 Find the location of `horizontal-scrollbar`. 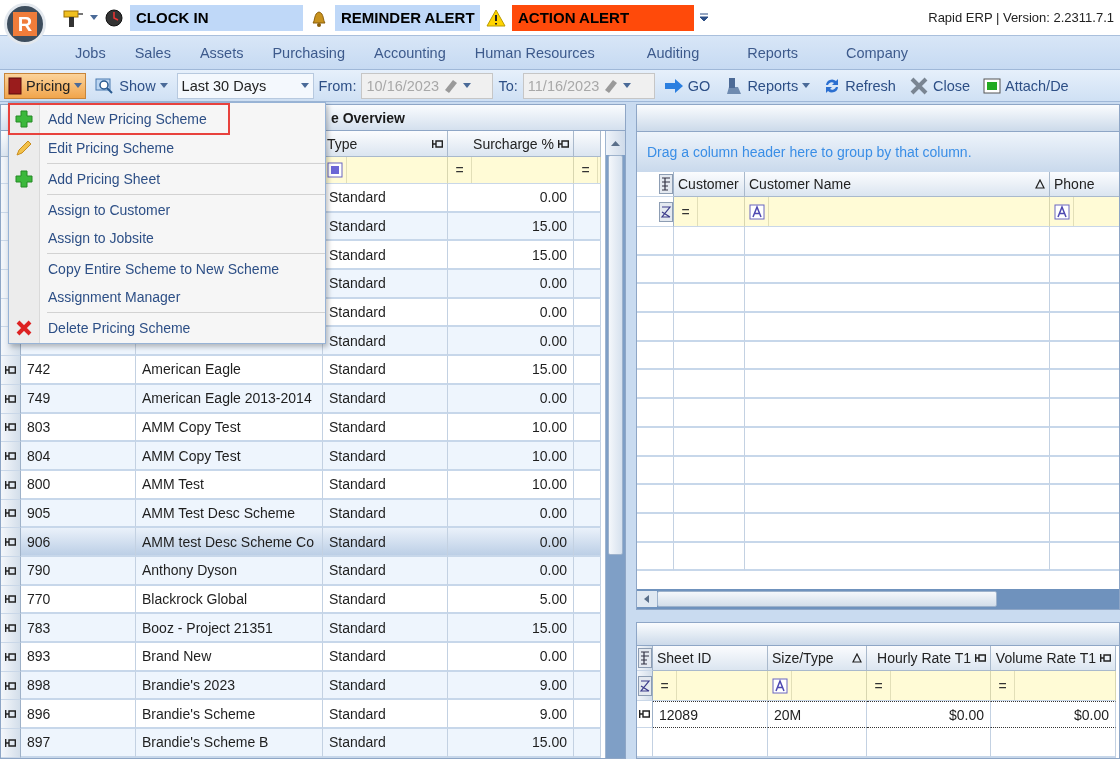

horizontal-scrollbar is located at coordinates (878, 599).